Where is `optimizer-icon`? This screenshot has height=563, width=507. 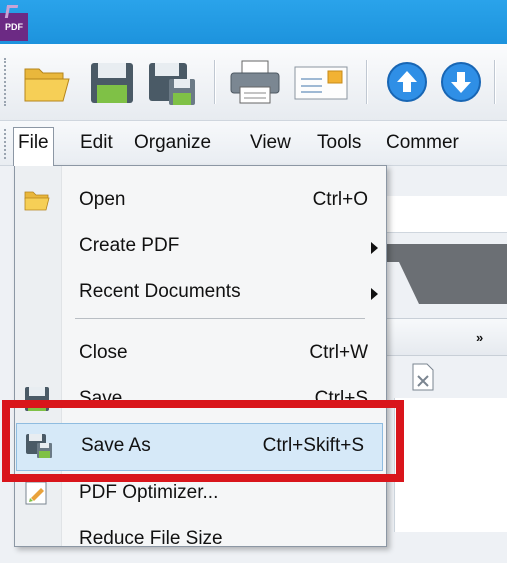 optimizer-icon is located at coordinates (36, 493).